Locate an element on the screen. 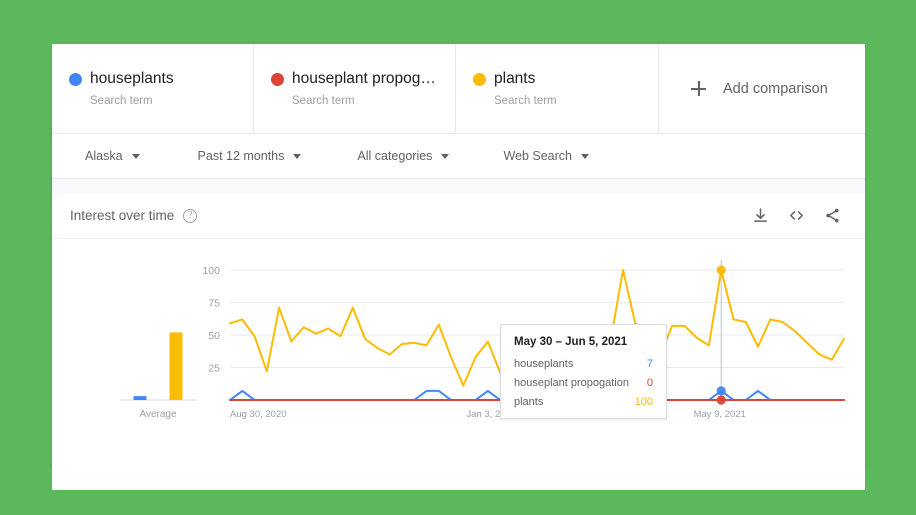 The width and height of the screenshot is (916, 515). search-term-card-0: houseplants Search term is located at coordinates (153, 88).